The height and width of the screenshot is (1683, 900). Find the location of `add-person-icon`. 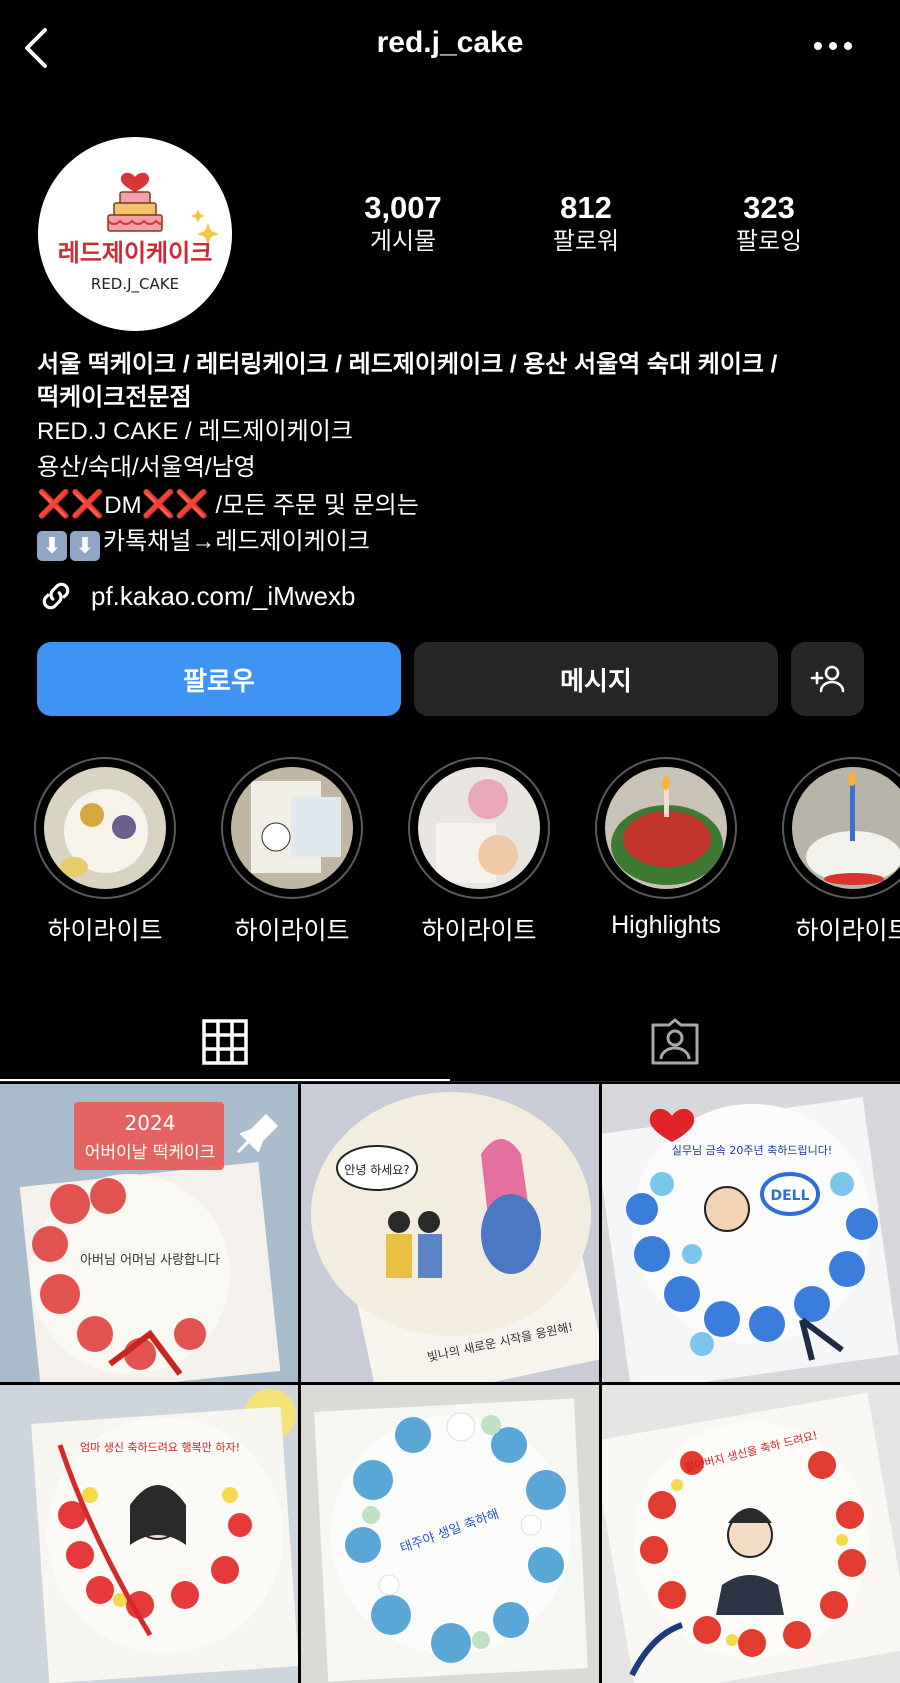

add-person-icon is located at coordinates (827, 679).